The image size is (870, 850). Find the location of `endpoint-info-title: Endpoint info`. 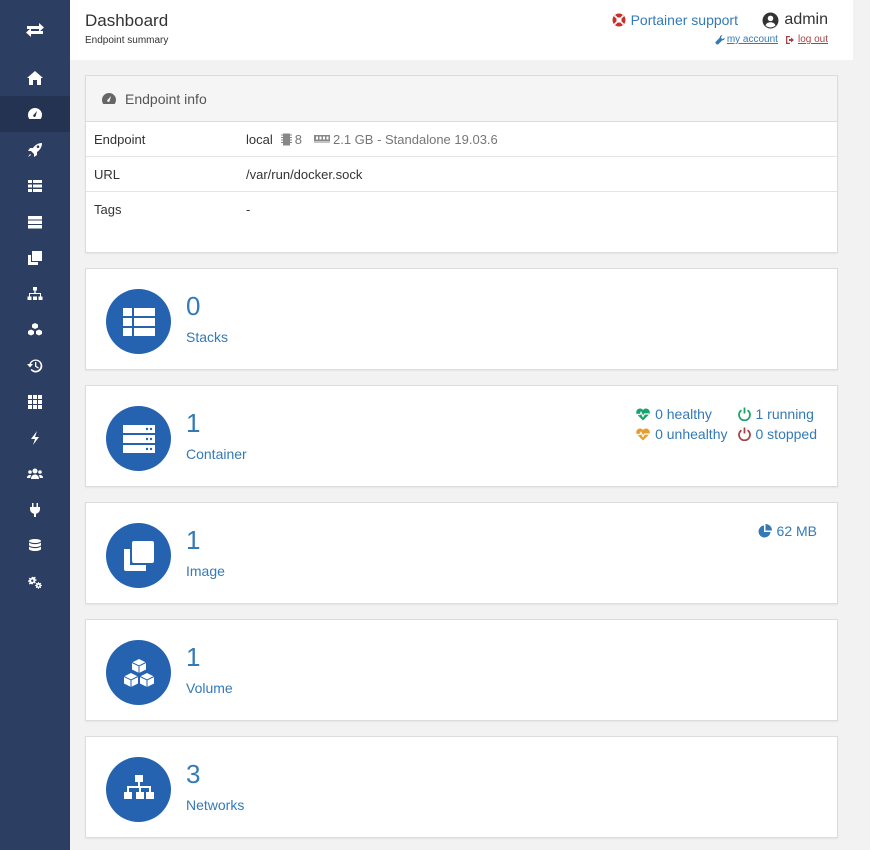

endpoint-info-title: Endpoint info is located at coordinates (166, 98).